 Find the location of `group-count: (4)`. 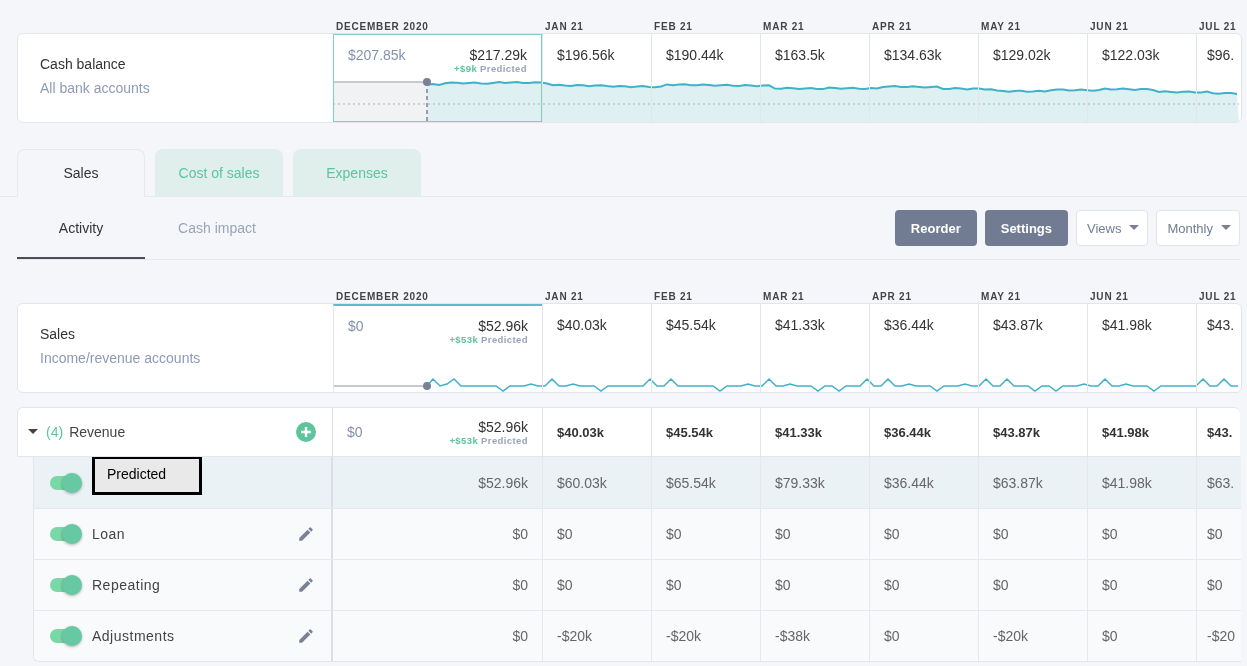

group-count: (4) is located at coordinates (55, 432).